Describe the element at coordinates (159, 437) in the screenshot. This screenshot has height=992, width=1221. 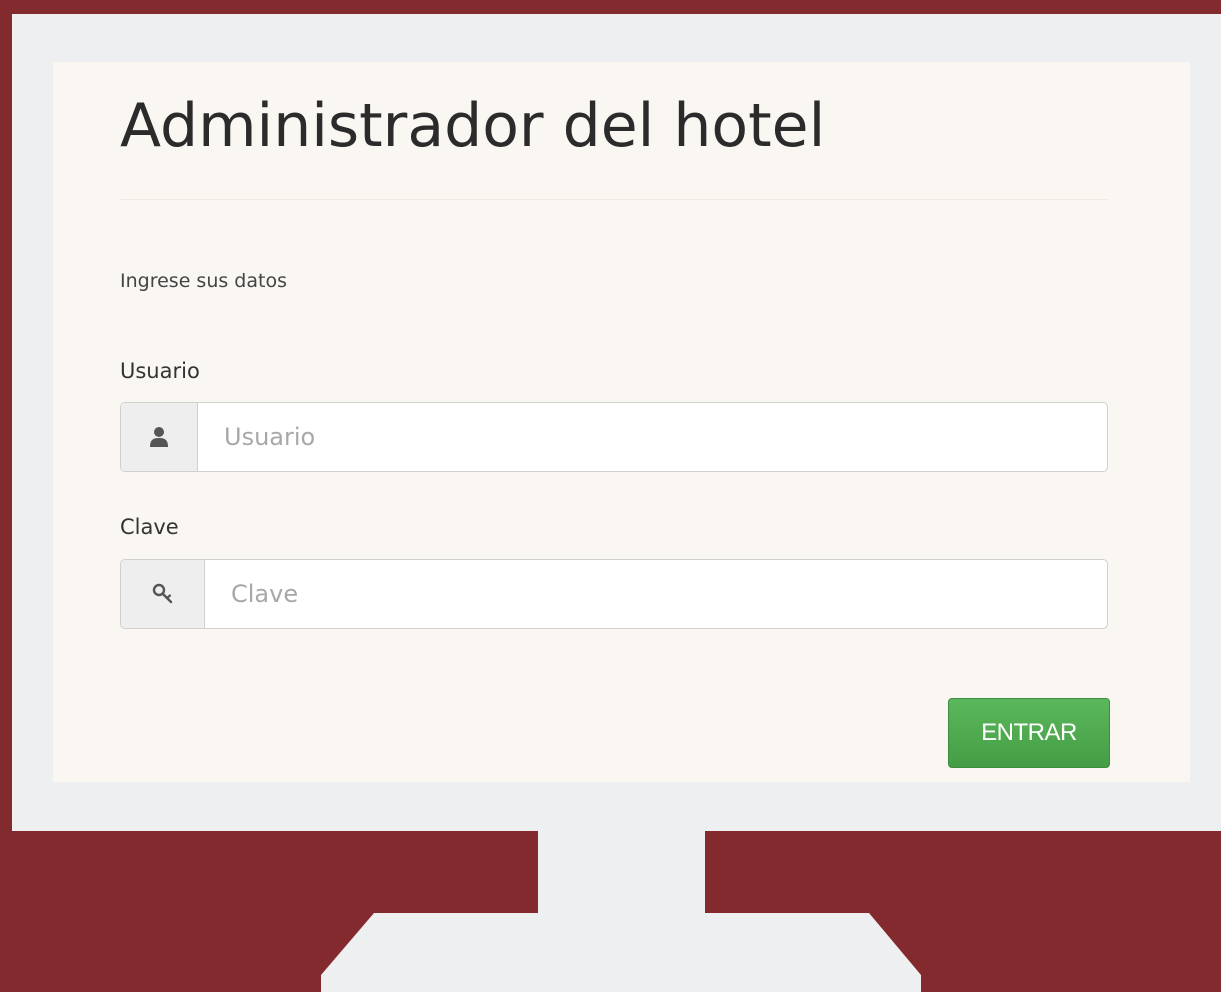
I see `user-icon` at that location.